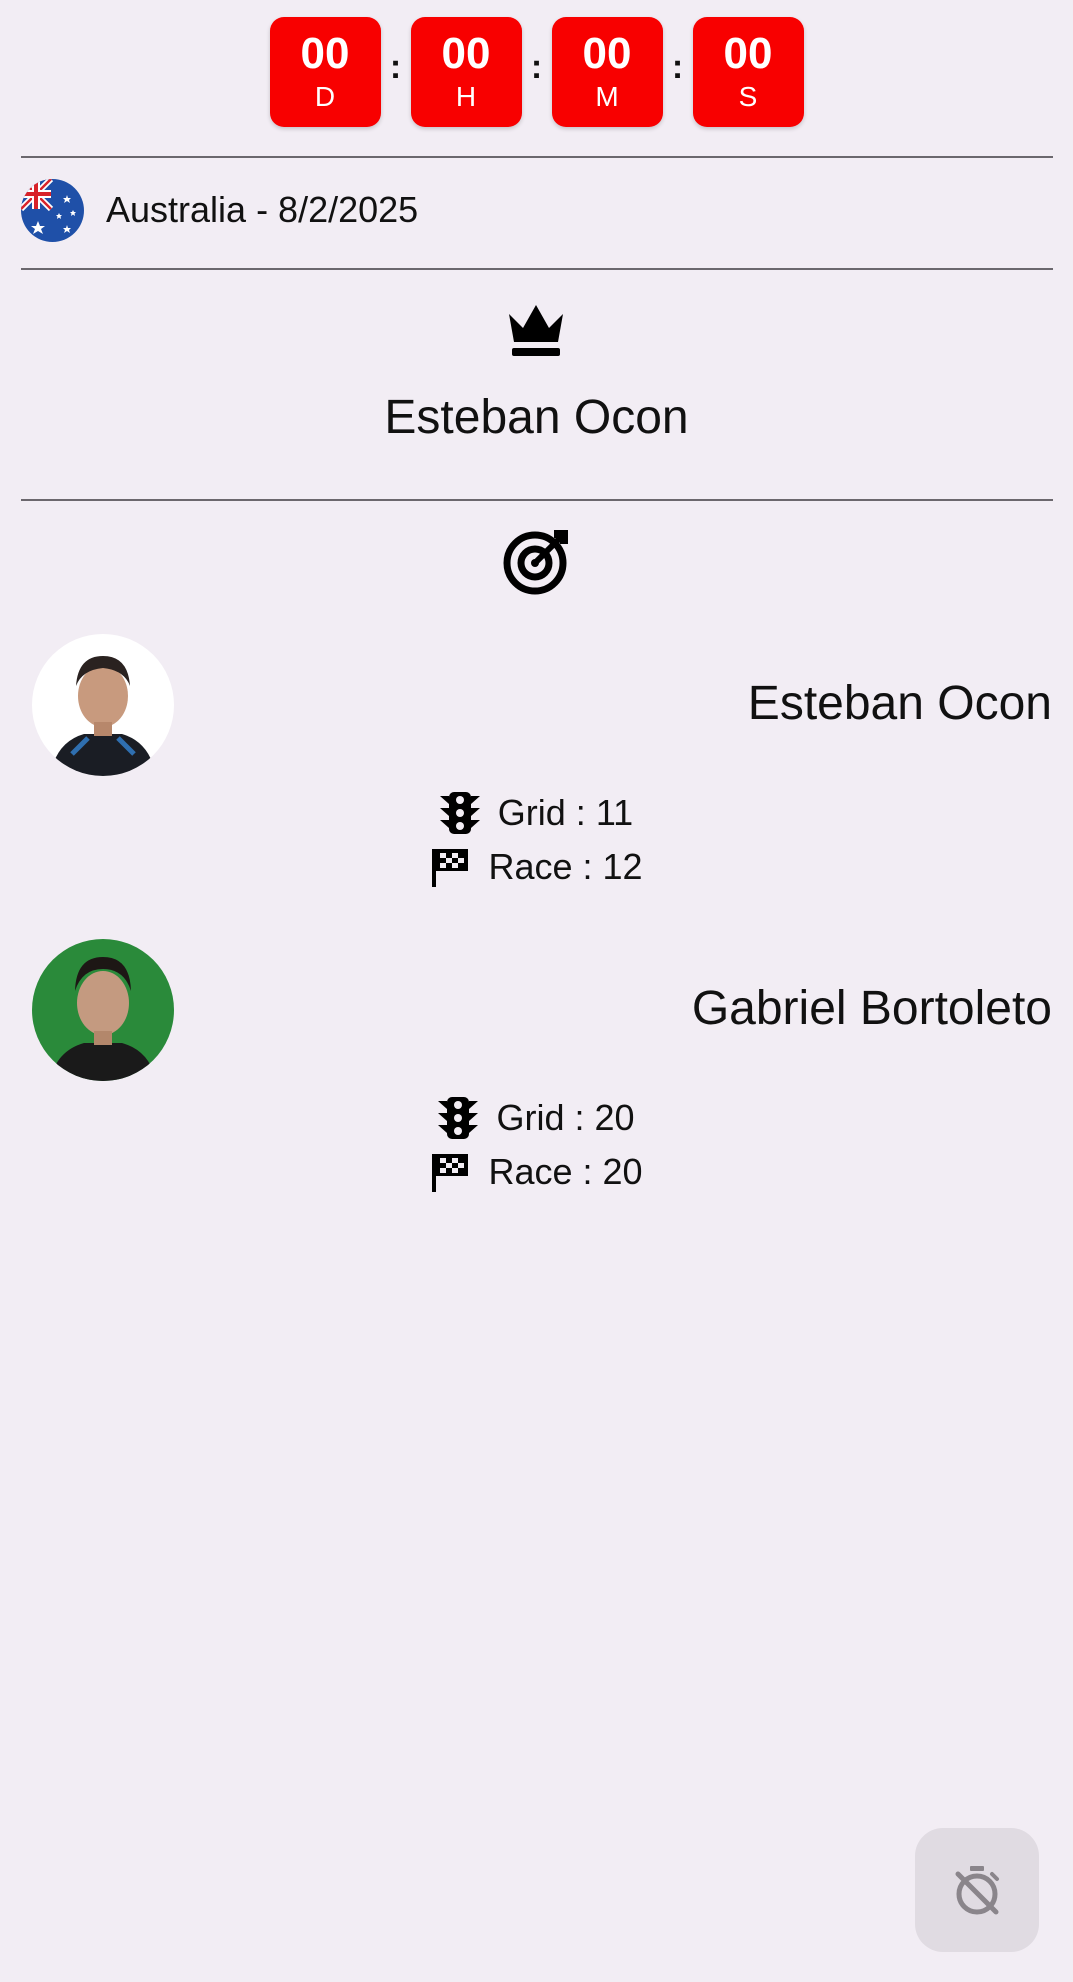 Image resolution: width=1073 pixels, height=1982 pixels. I want to click on australia-flag-icon, so click(52, 210).